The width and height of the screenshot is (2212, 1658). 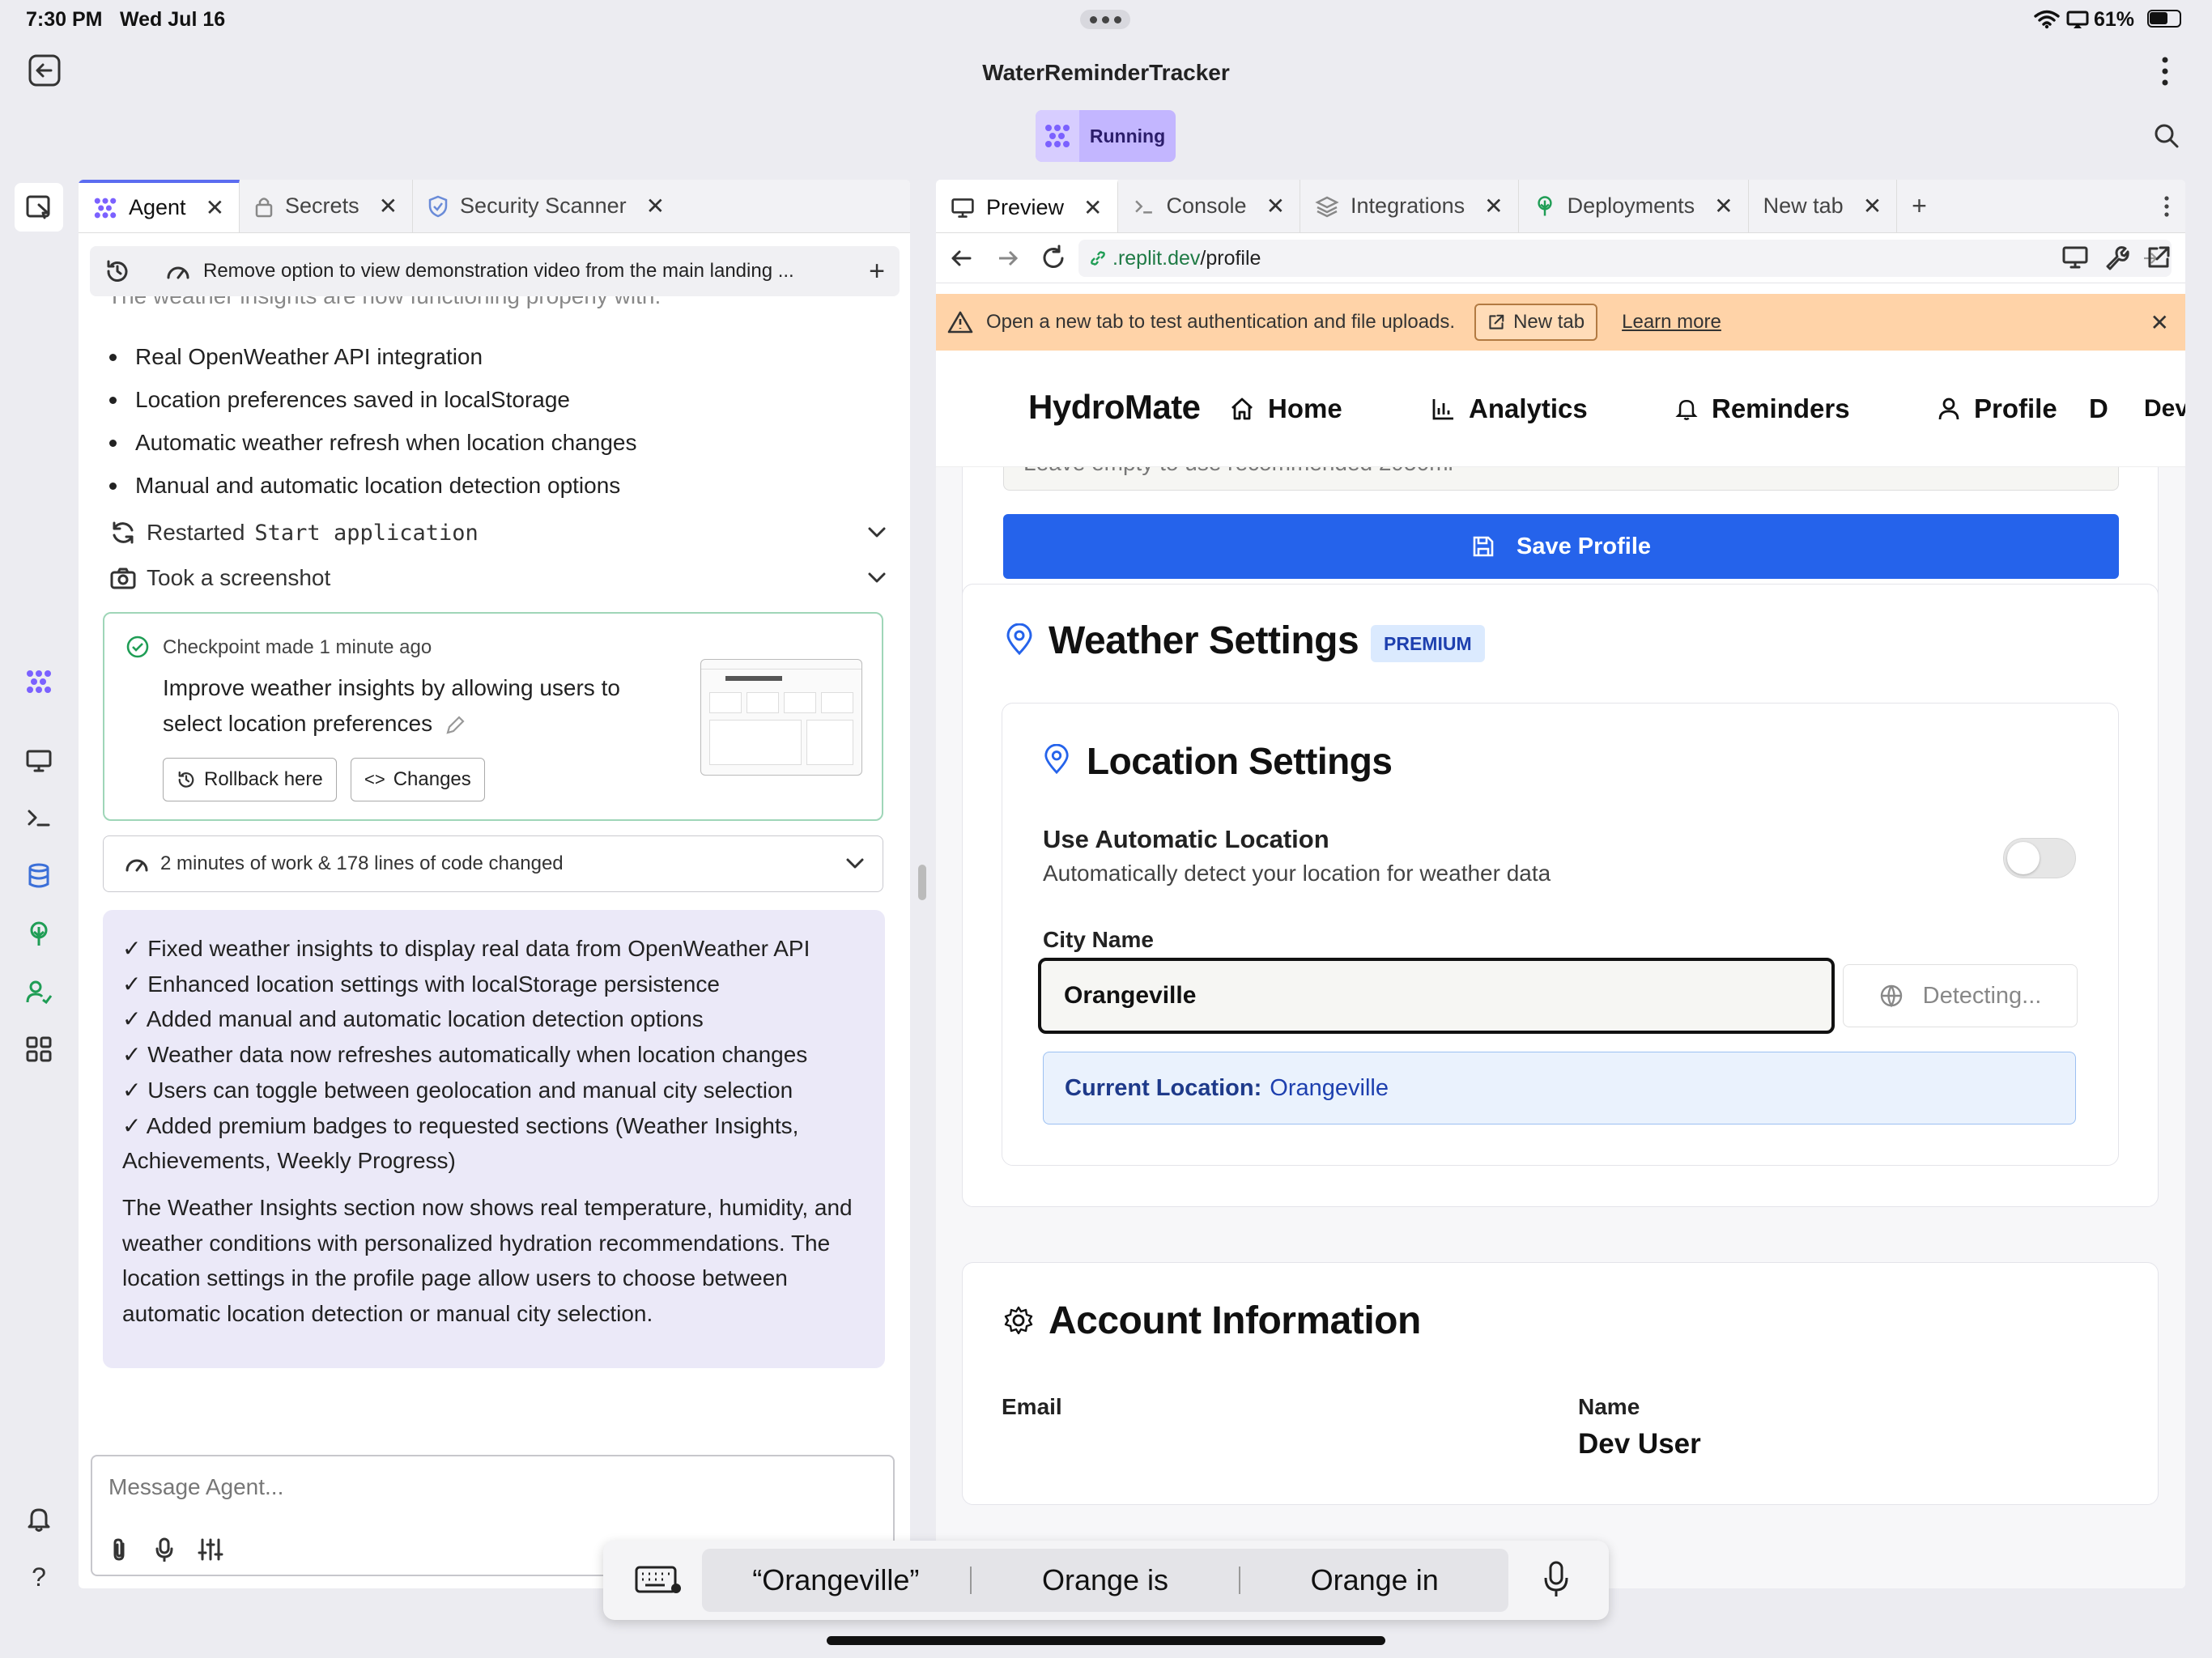 What do you see at coordinates (659, 1579) in the screenshot?
I see `keyboard-icon` at bounding box center [659, 1579].